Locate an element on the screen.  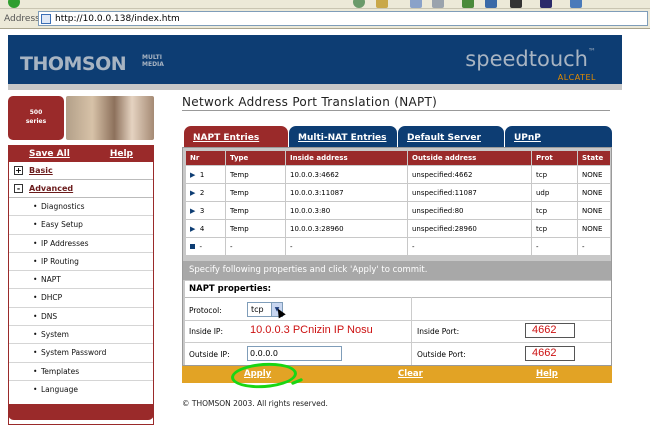
nav-footer is located at coordinates (81, 412).